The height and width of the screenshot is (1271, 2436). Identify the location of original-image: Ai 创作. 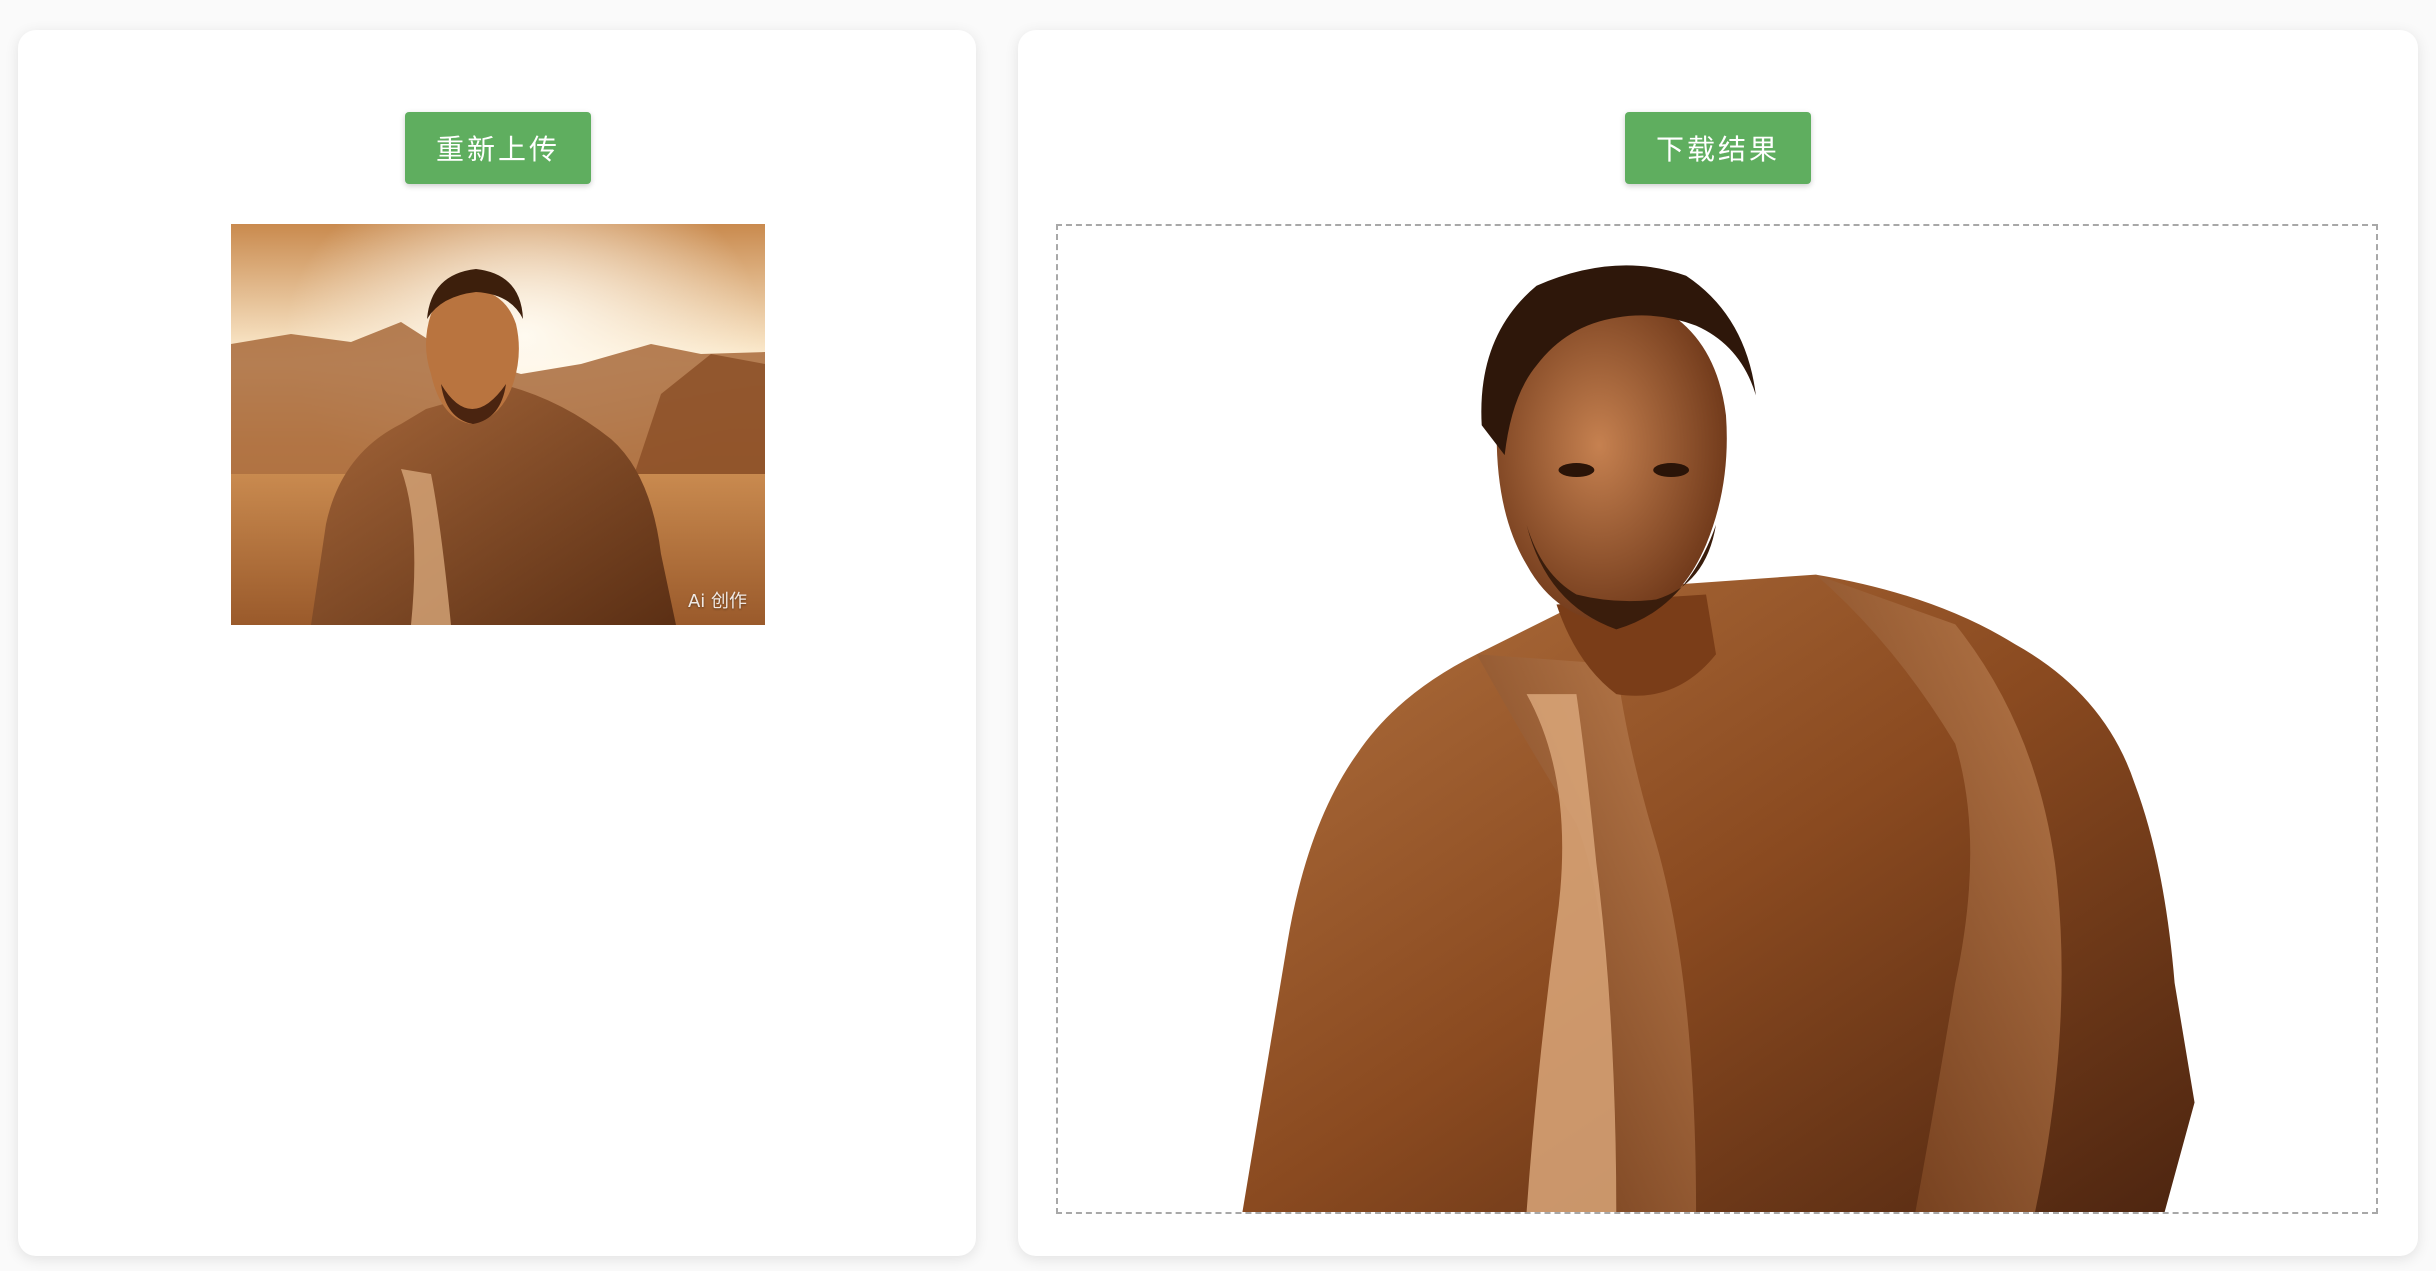
(498, 424).